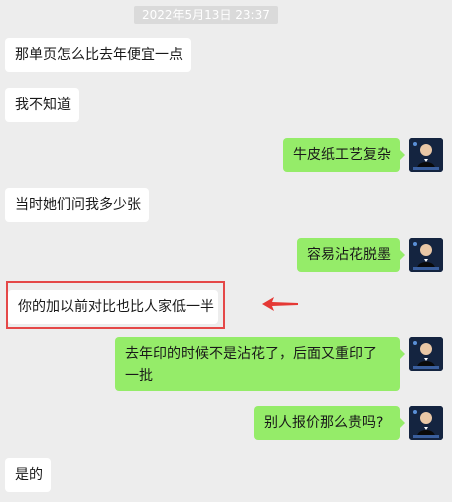  I want to click on message-bubble-incoming: 当时她们问我多少张, so click(77, 205).